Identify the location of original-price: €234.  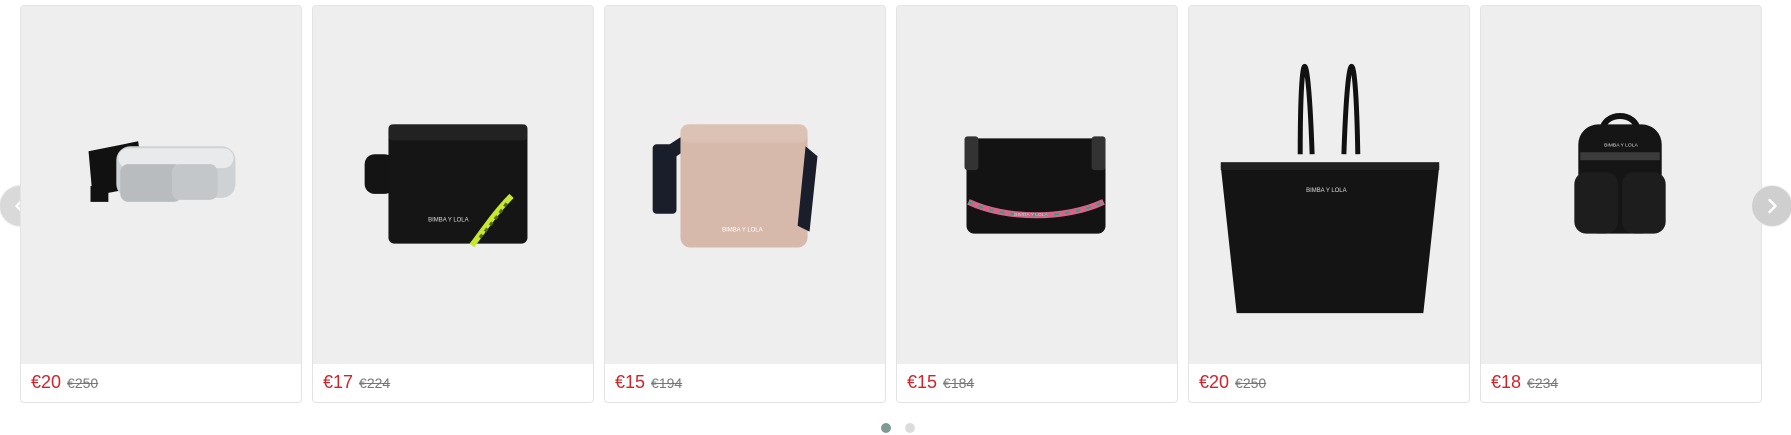
(1543, 383).